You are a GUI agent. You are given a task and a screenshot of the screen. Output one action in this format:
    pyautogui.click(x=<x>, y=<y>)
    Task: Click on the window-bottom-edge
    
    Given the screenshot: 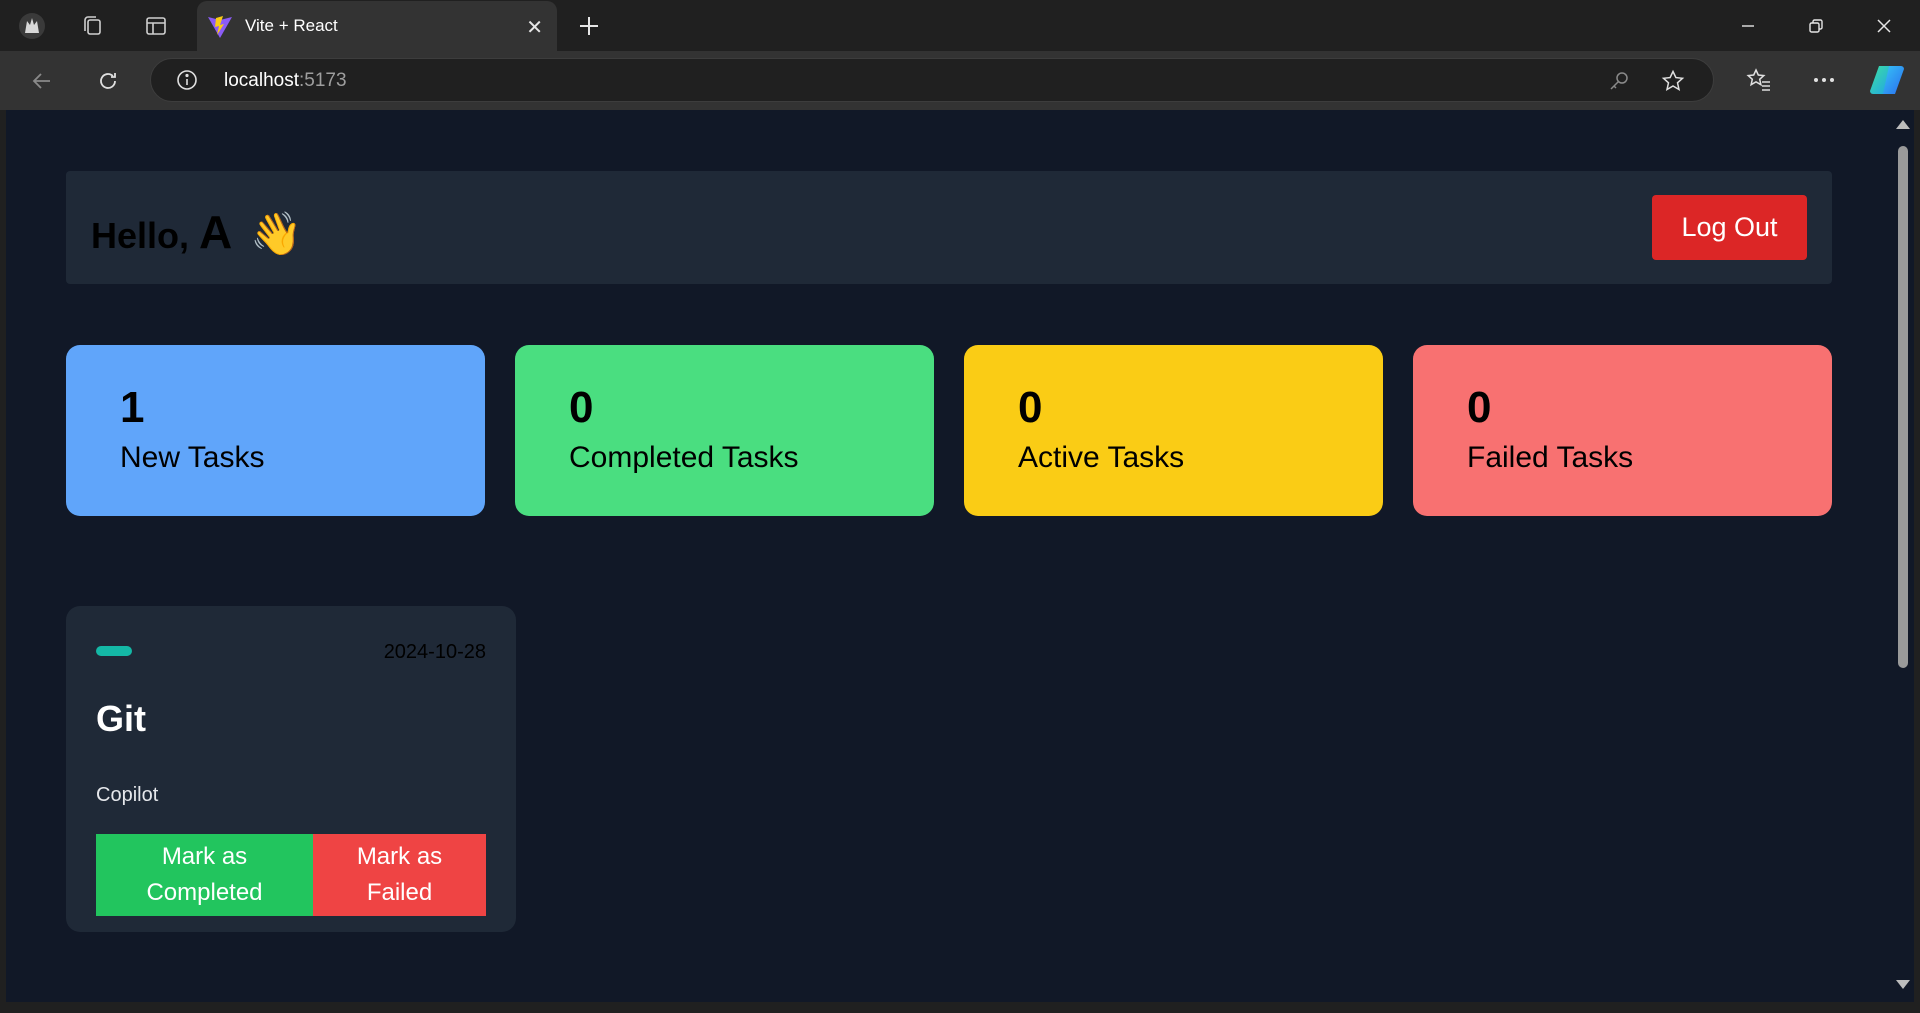 What is the action you would take?
    pyautogui.click(x=960, y=1007)
    